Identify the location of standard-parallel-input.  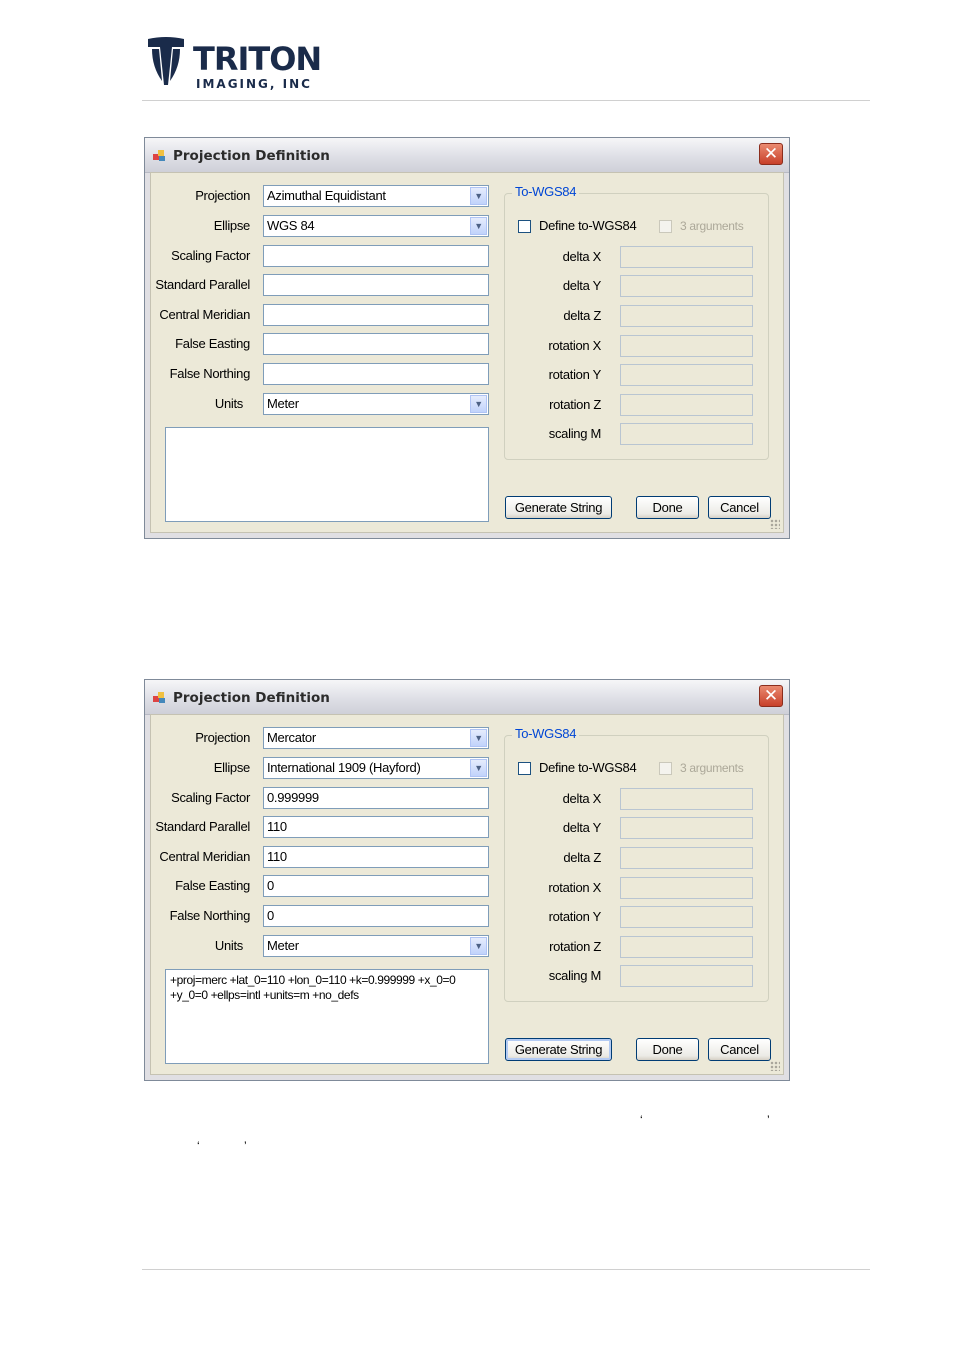
(376, 285).